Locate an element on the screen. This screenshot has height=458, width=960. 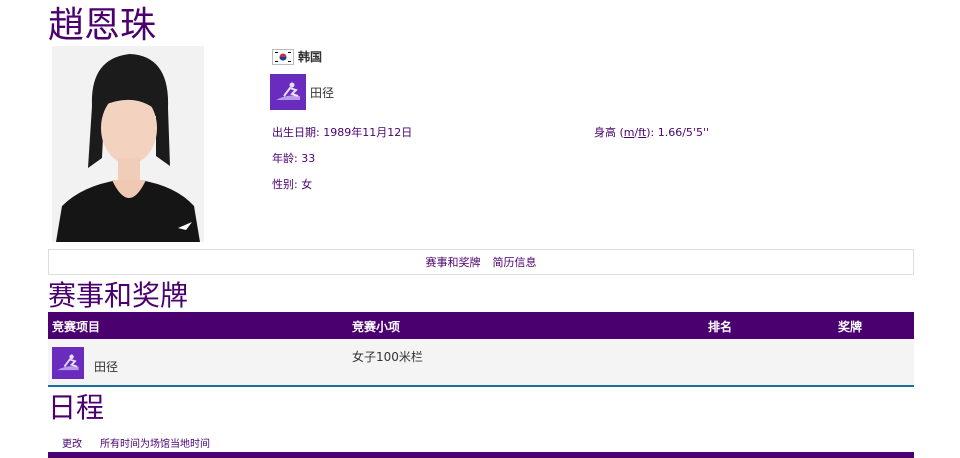
schedule-title: 日程 is located at coordinates (76, 407).